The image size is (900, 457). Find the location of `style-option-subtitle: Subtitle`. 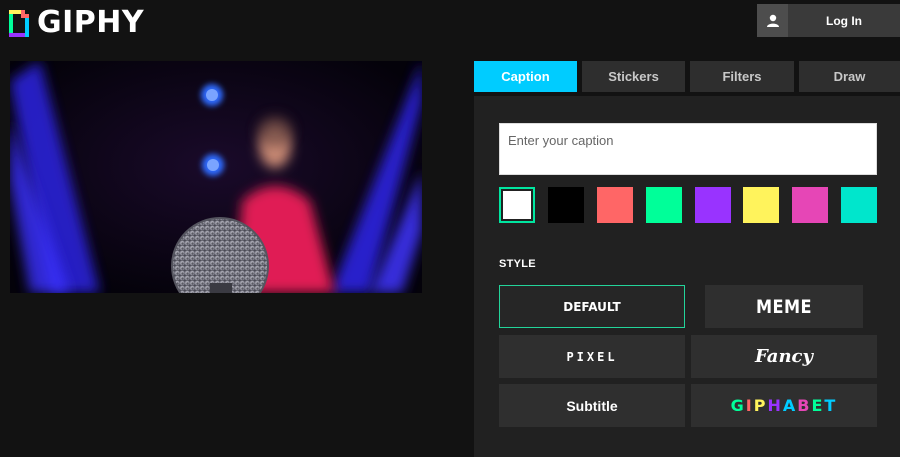

style-option-subtitle: Subtitle is located at coordinates (592, 405).